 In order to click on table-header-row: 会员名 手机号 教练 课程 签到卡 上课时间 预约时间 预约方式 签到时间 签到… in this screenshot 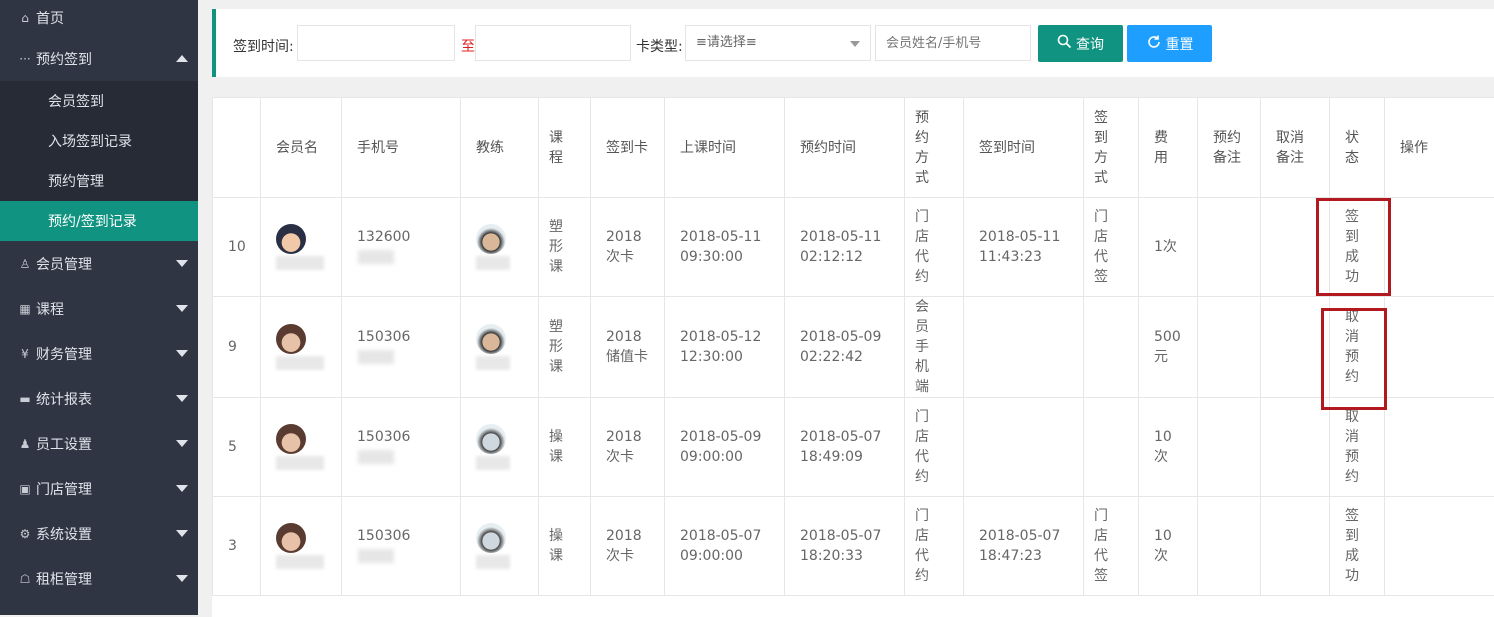, I will do `click(853, 148)`.